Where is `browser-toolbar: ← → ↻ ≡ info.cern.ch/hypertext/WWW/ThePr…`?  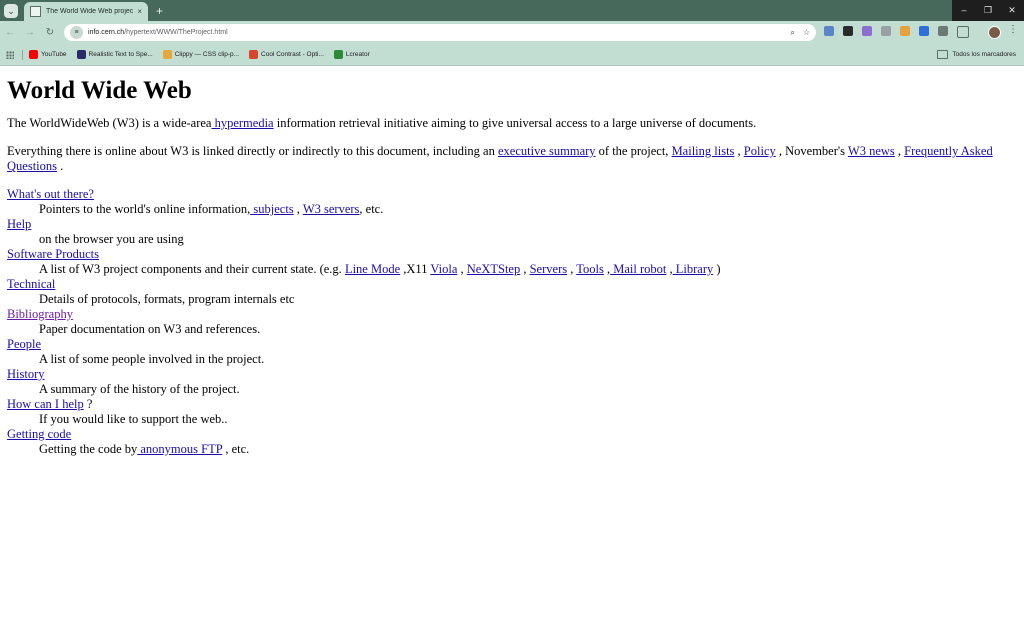 browser-toolbar: ← → ↻ ≡ info.cern.ch/hypertext/WWW/ThePr… is located at coordinates (512, 32).